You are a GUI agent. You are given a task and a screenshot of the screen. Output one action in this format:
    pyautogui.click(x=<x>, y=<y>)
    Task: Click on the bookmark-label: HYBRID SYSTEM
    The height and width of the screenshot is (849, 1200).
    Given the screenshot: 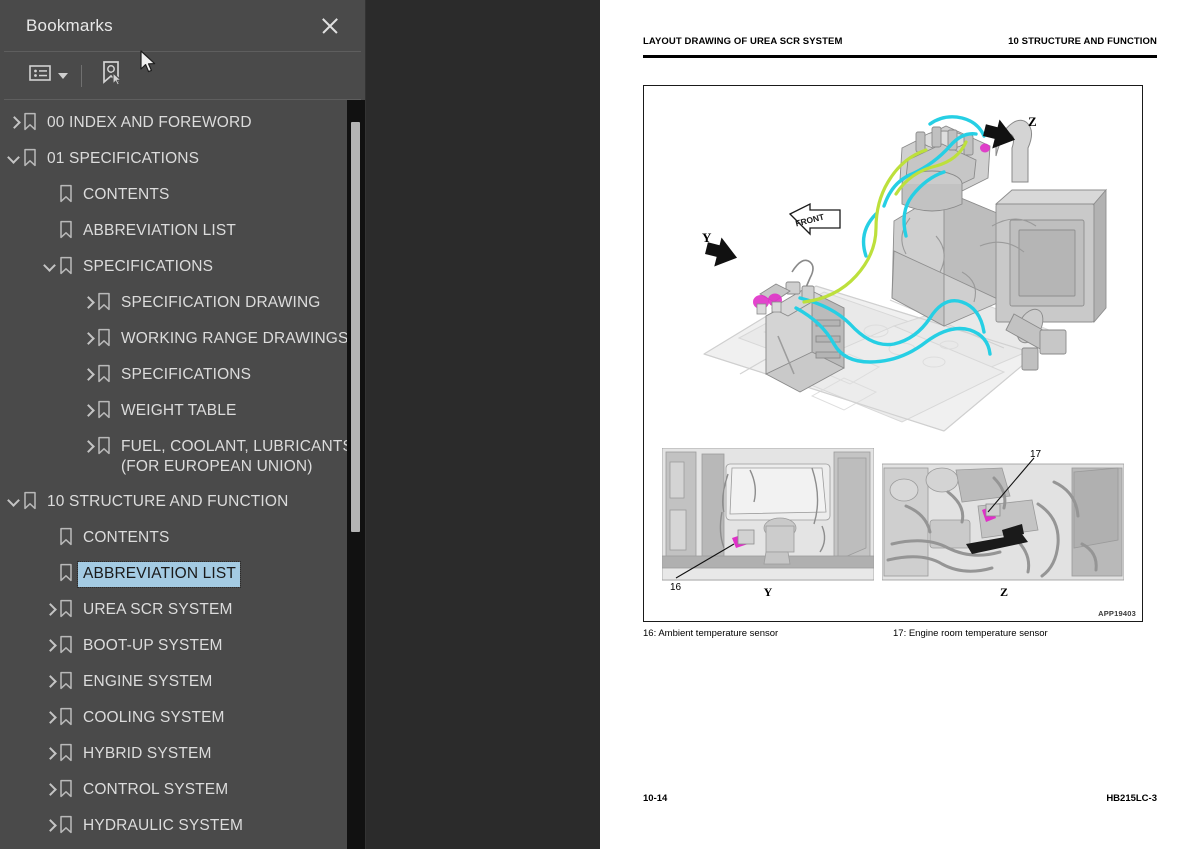 What is the action you would take?
    pyautogui.click(x=147, y=753)
    